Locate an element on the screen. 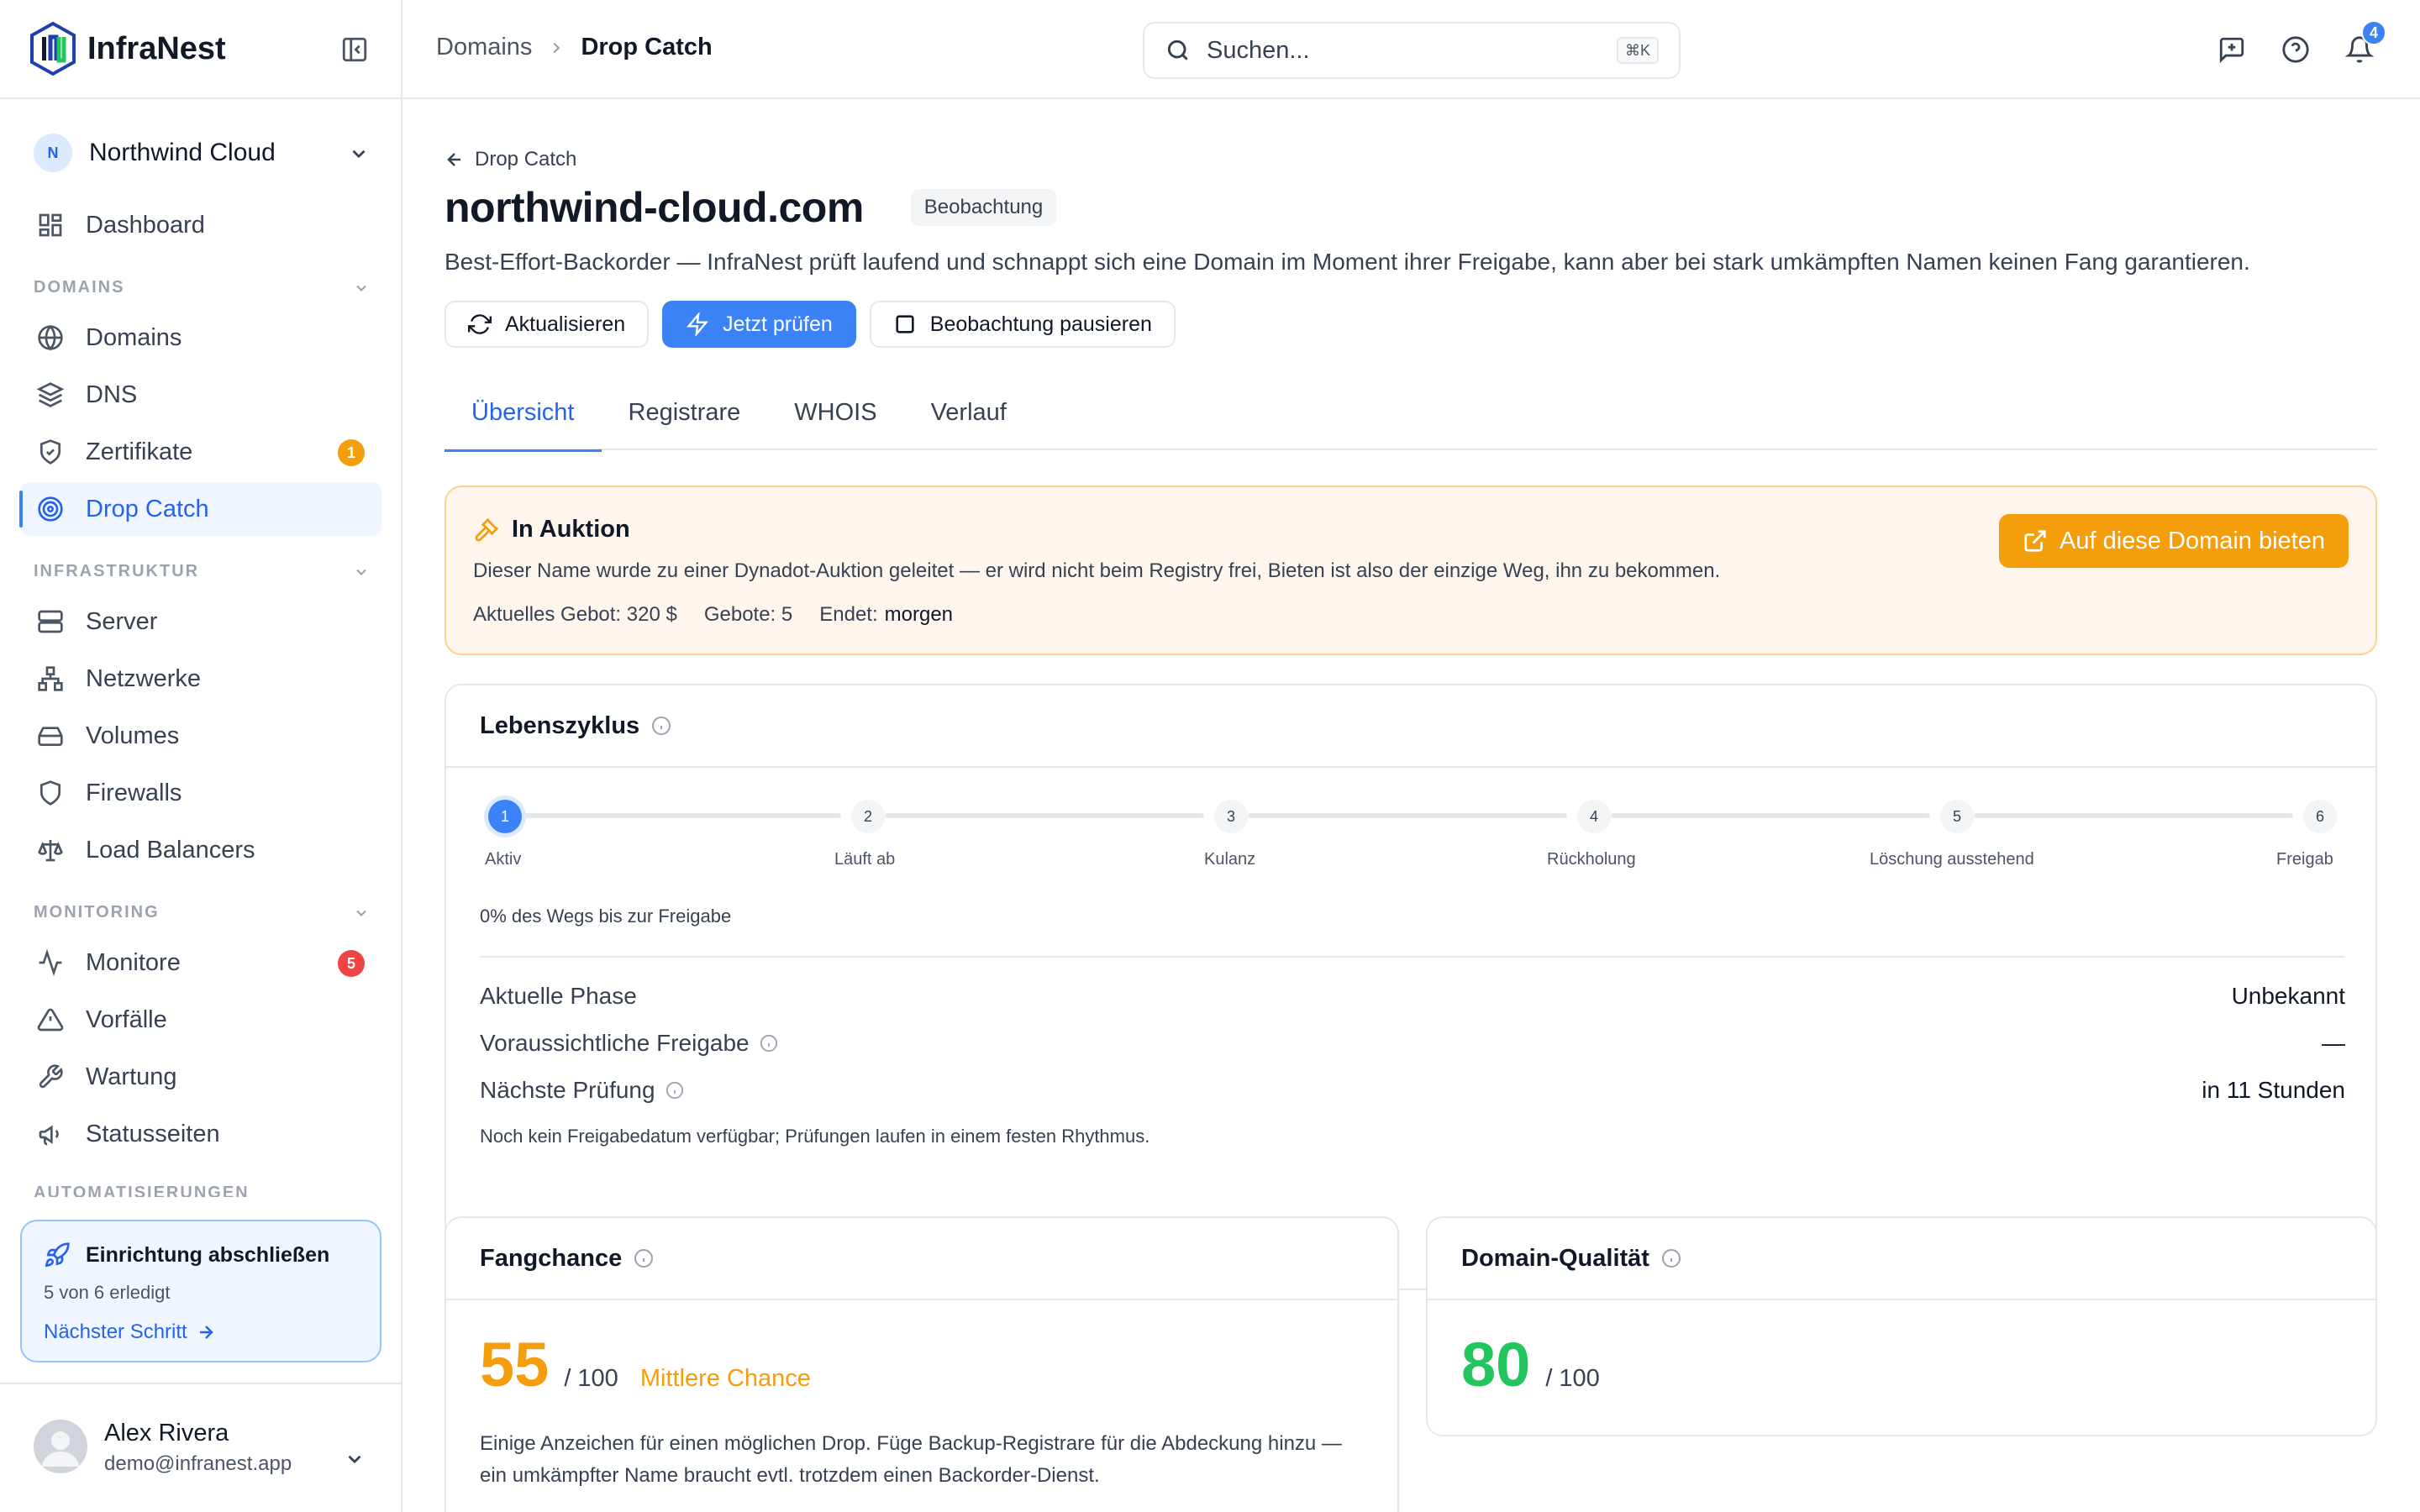 The image size is (2420, 1512). sidebar-item-load-balancers: Load Balancers is located at coordinates (200, 850).